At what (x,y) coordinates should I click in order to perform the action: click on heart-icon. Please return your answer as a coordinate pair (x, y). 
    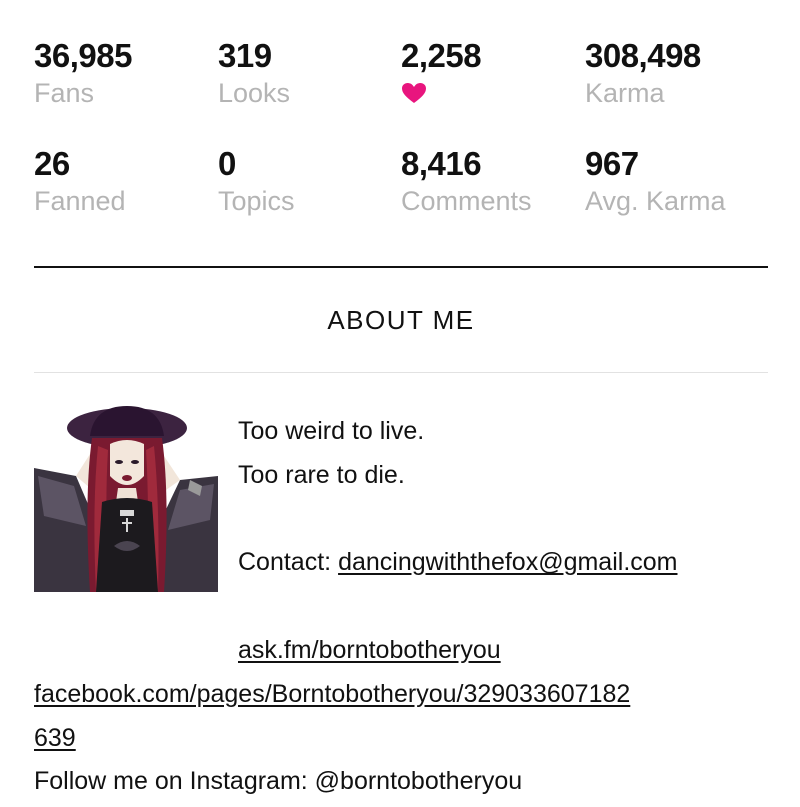
    Looking at the image, I should click on (414, 93).